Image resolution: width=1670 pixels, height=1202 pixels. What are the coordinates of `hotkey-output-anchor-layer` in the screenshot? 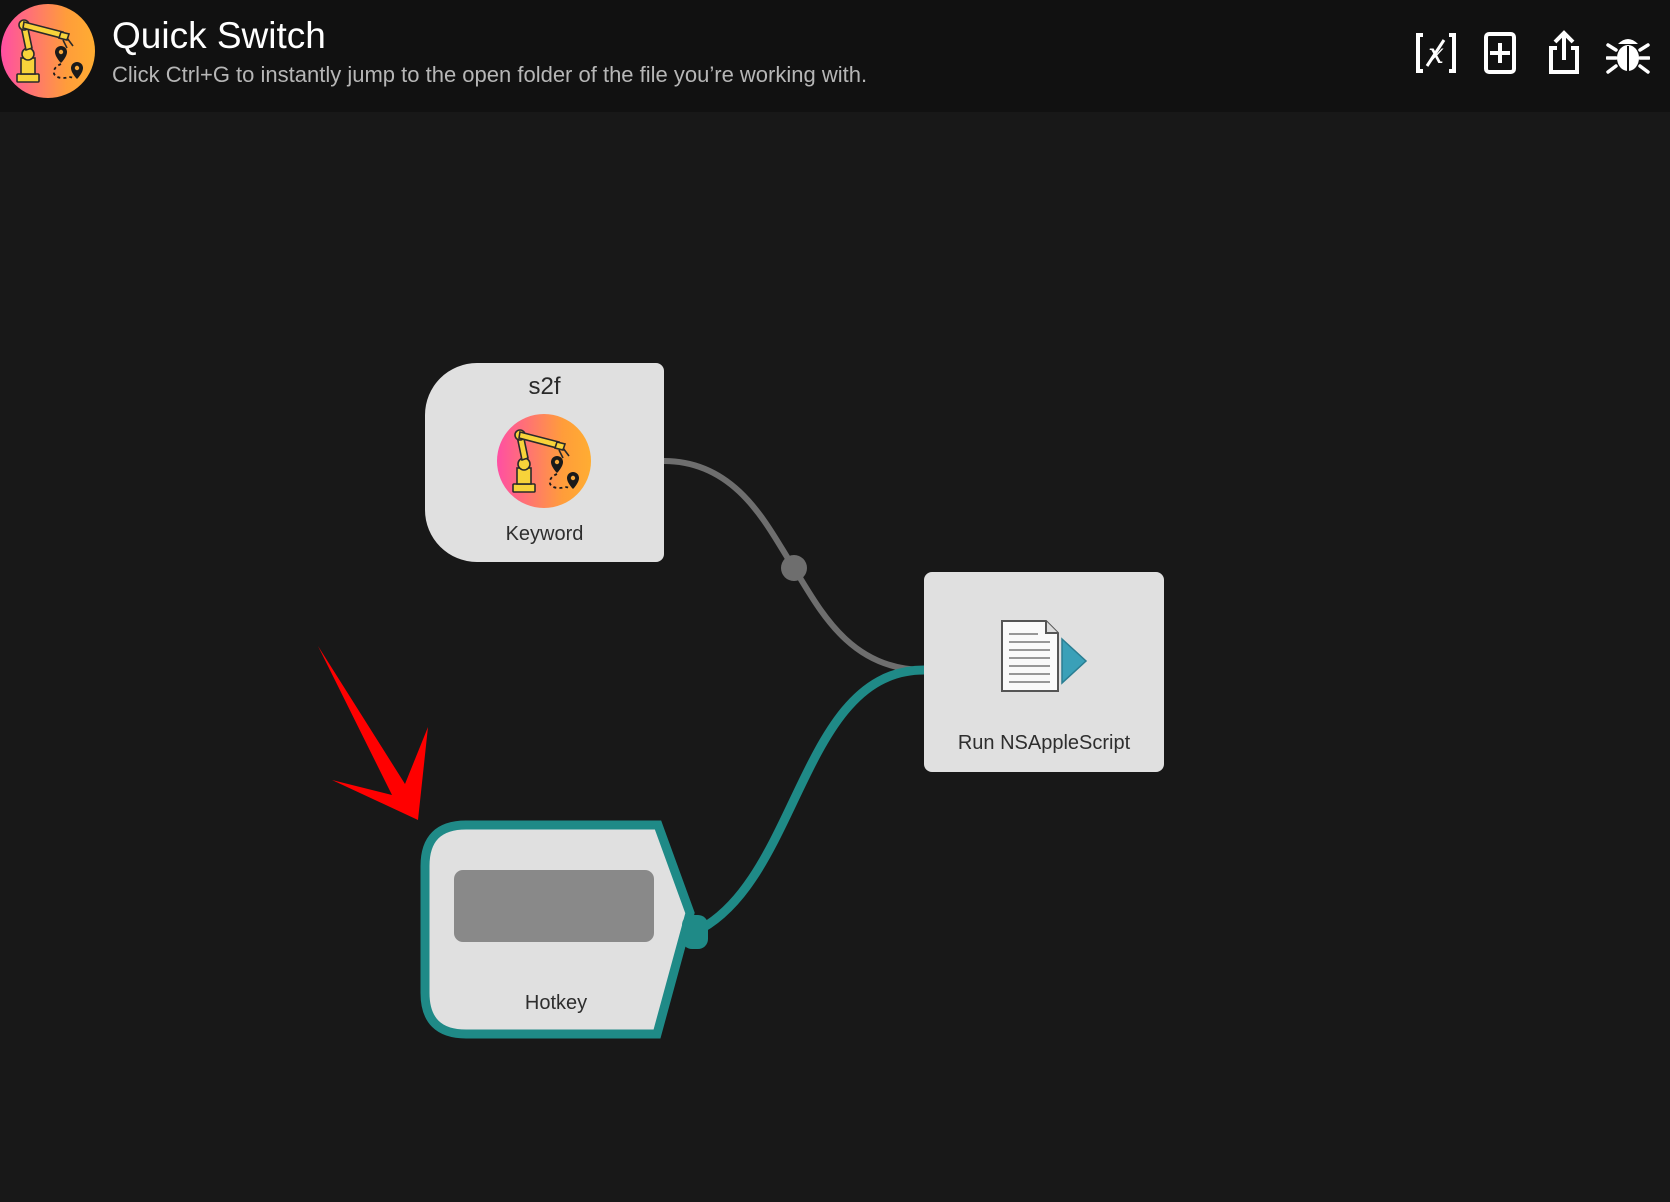 It's located at (695, 932).